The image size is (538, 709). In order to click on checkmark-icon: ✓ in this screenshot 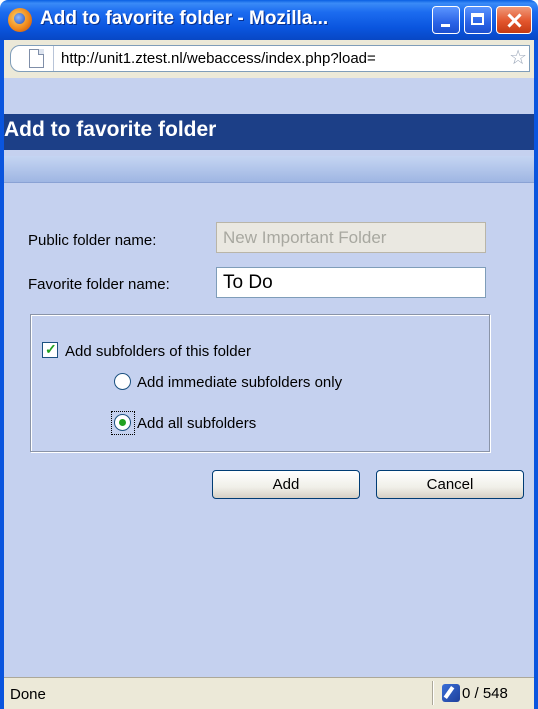, I will do `click(51, 349)`.